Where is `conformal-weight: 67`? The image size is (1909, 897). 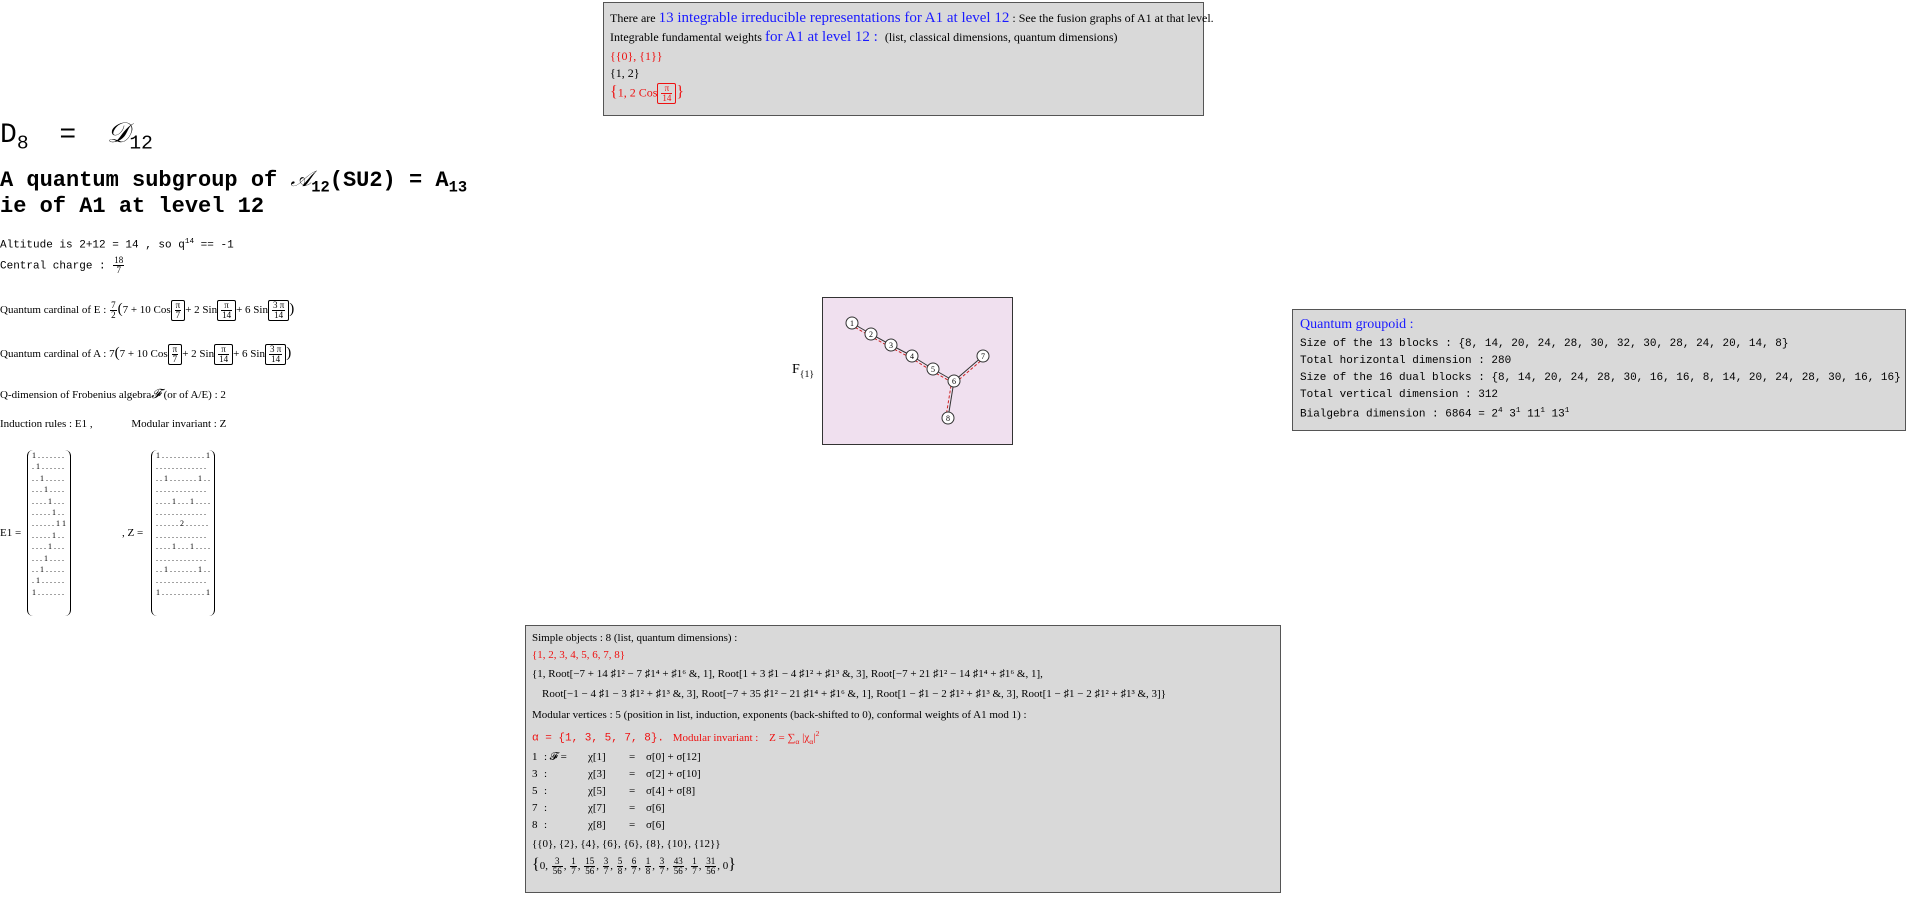
conformal-weight: 67 is located at coordinates (634, 865).